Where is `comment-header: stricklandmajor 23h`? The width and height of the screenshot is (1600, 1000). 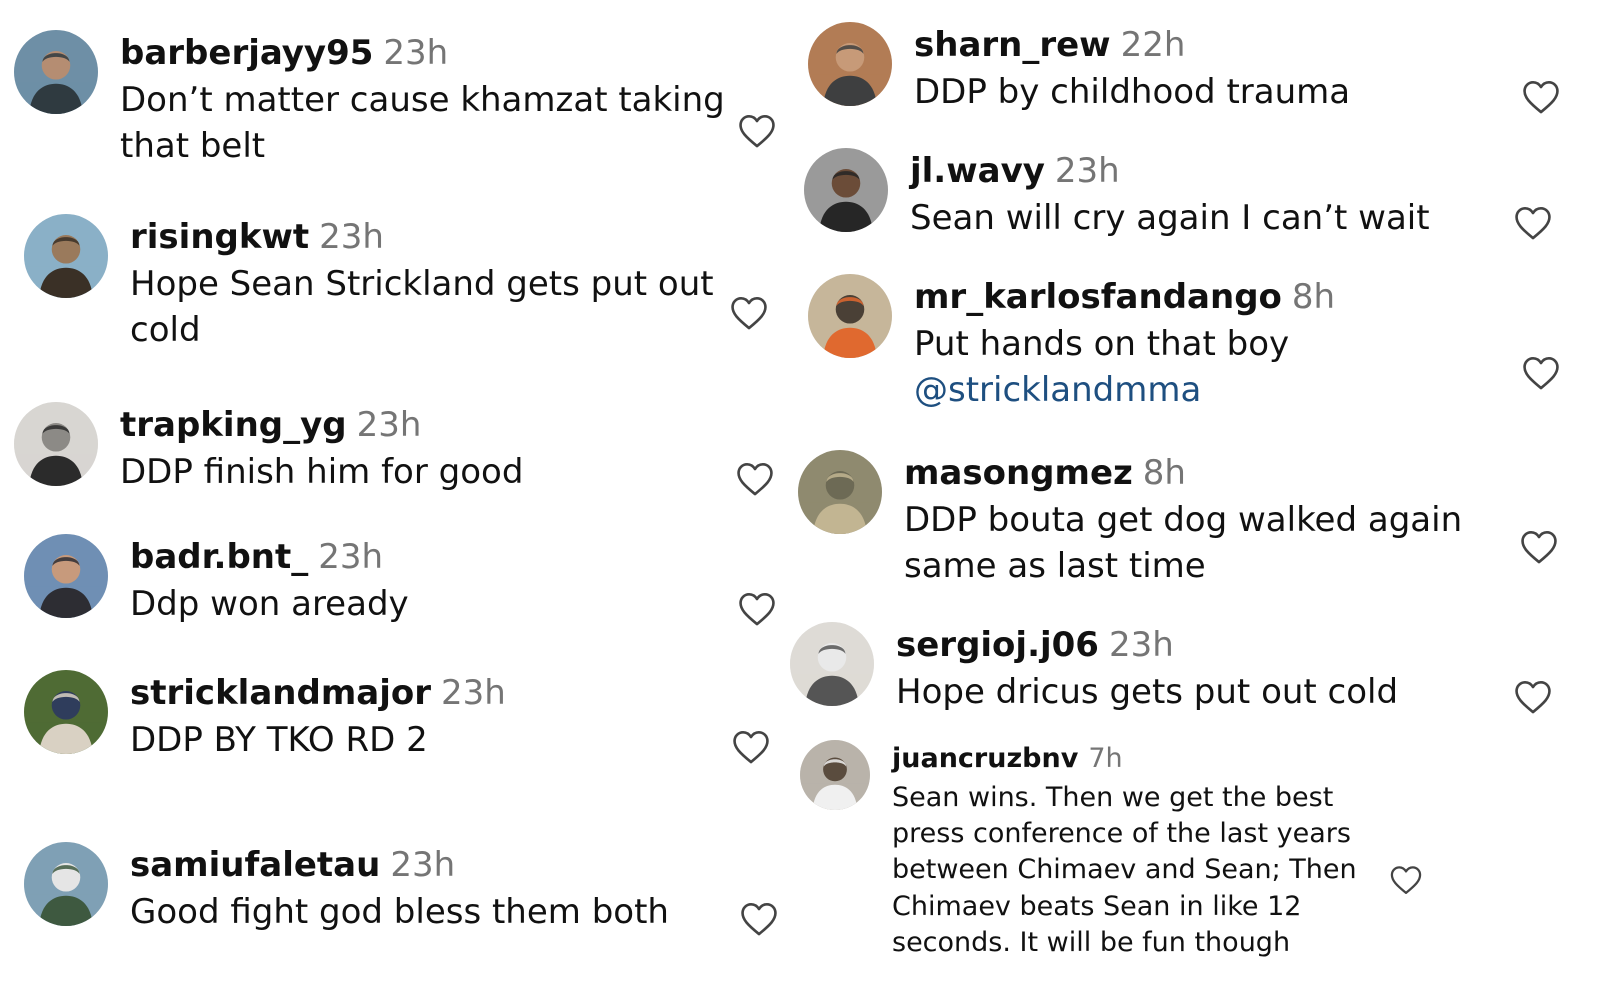 comment-header: stricklandmajor 23h is located at coordinates (318, 693).